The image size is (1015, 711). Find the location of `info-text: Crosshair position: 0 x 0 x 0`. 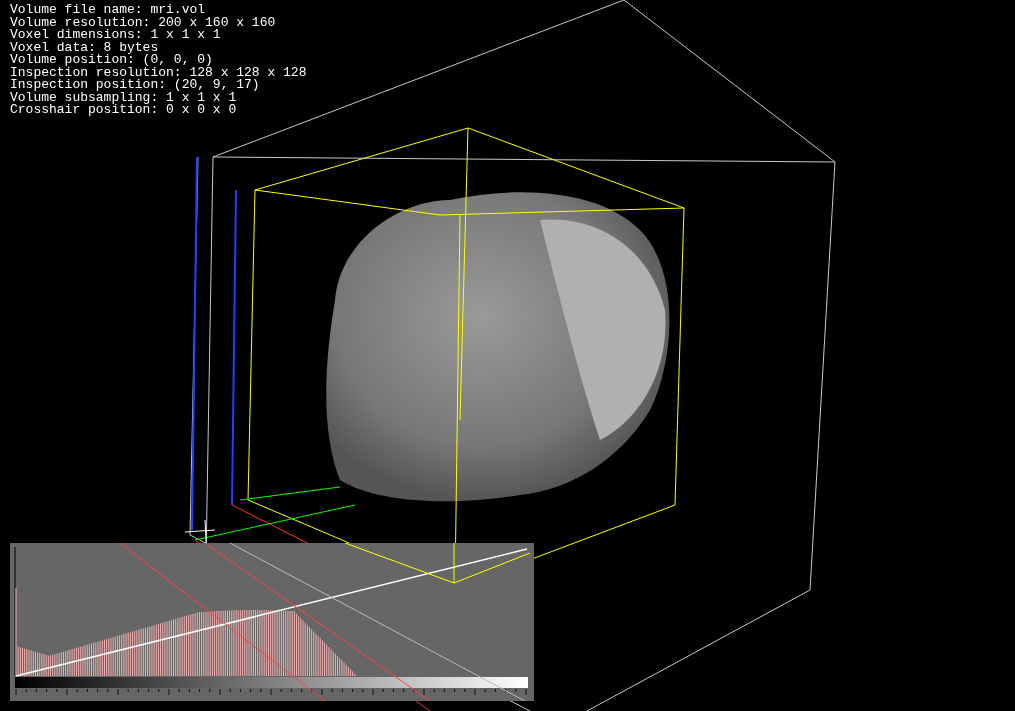

info-text: Crosshair position: 0 x 0 x 0 is located at coordinates (124, 110).